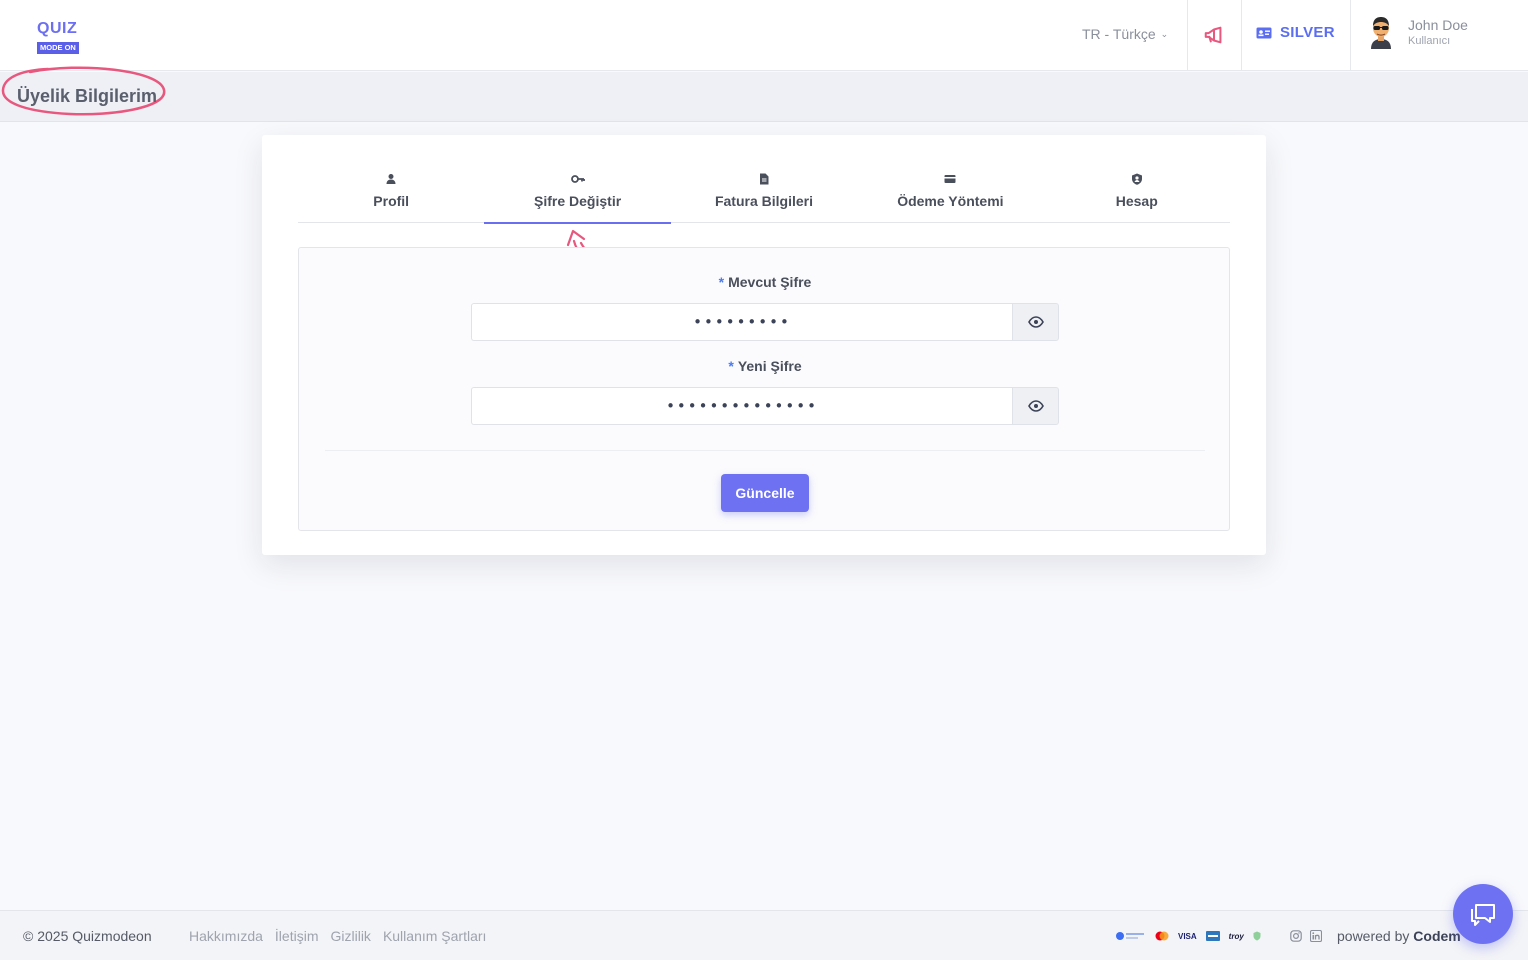 This screenshot has height=960, width=1528. I want to click on avatar, so click(1381, 33).